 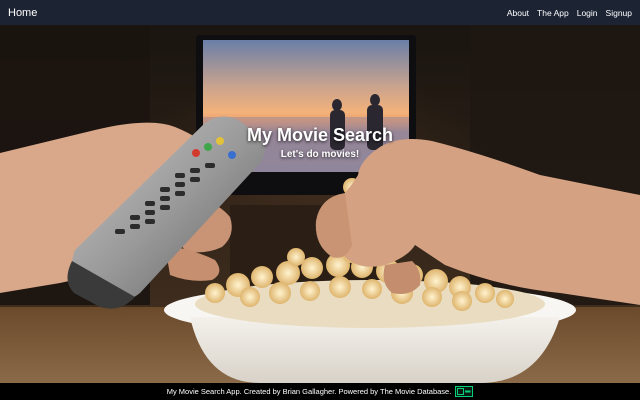 What do you see at coordinates (320, 12) in the screenshot?
I see `navbar: Home About The App Login Signup` at bounding box center [320, 12].